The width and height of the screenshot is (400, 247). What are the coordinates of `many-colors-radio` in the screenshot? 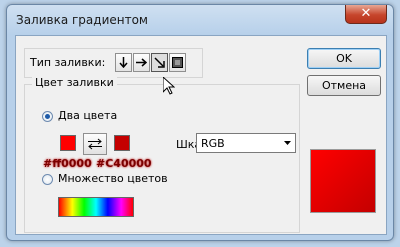 It's located at (47, 179).